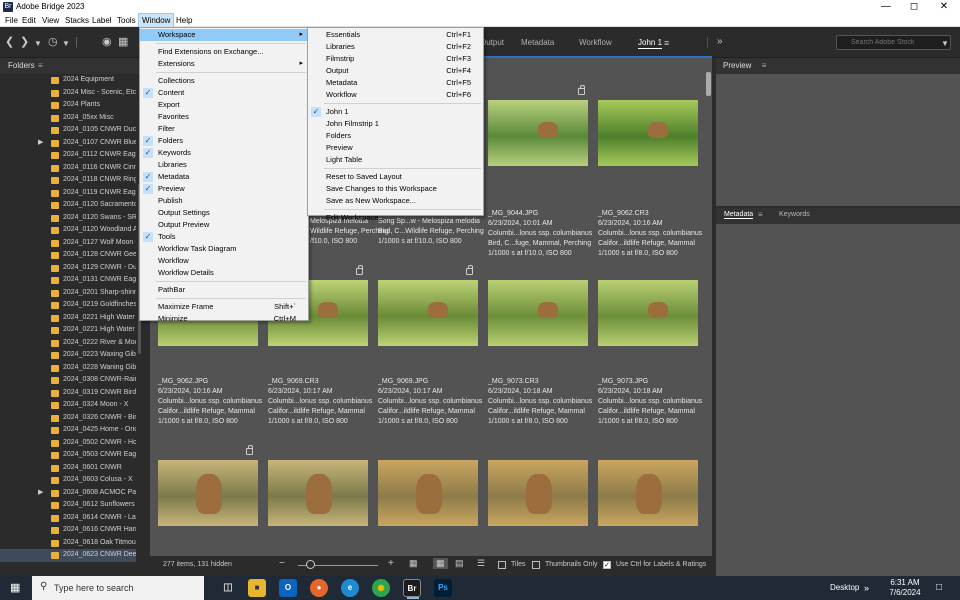  What do you see at coordinates (68, 255) in the screenshot?
I see `folder-item: 2024_0128 CNWR Gees` at bounding box center [68, 255].